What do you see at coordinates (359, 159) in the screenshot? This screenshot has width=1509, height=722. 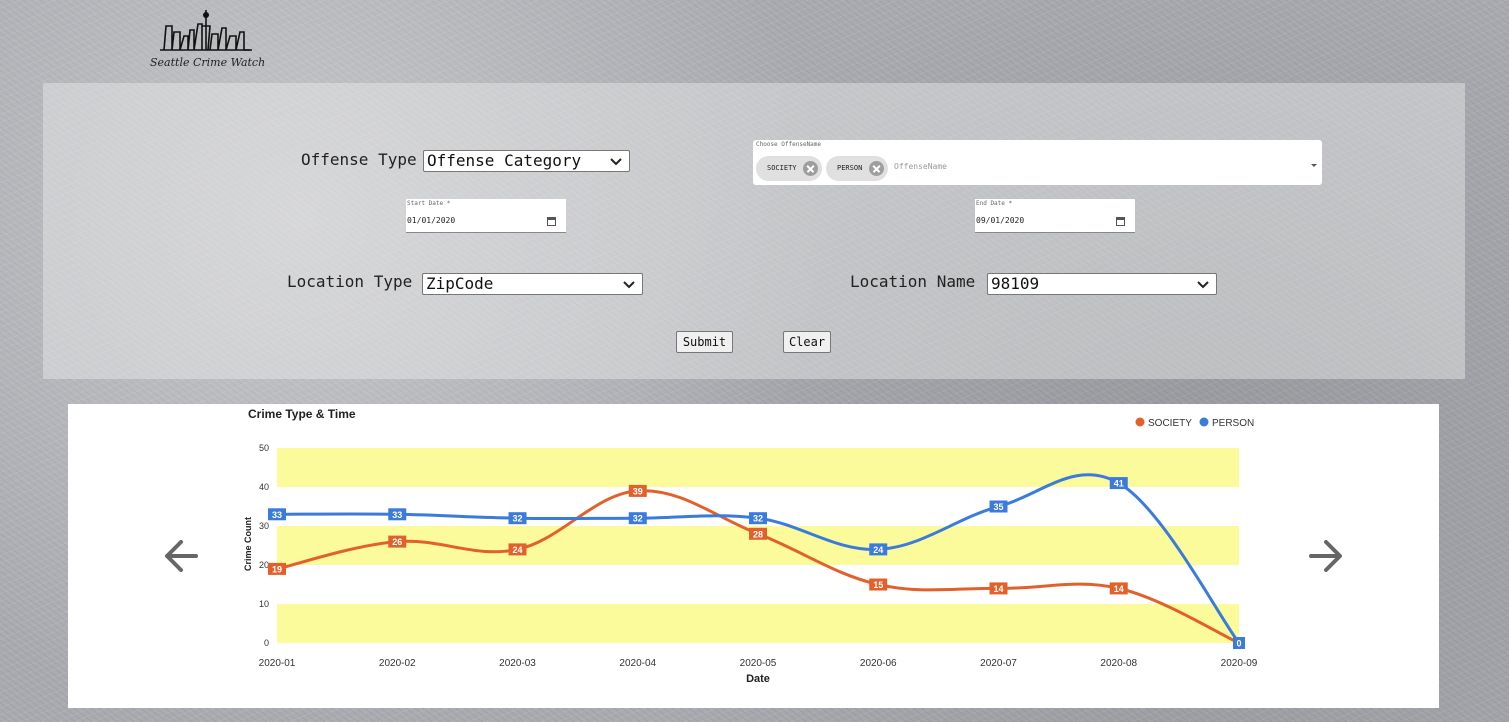 I see `offense-type-label: Offense Type` at bounding box center [359, 159].